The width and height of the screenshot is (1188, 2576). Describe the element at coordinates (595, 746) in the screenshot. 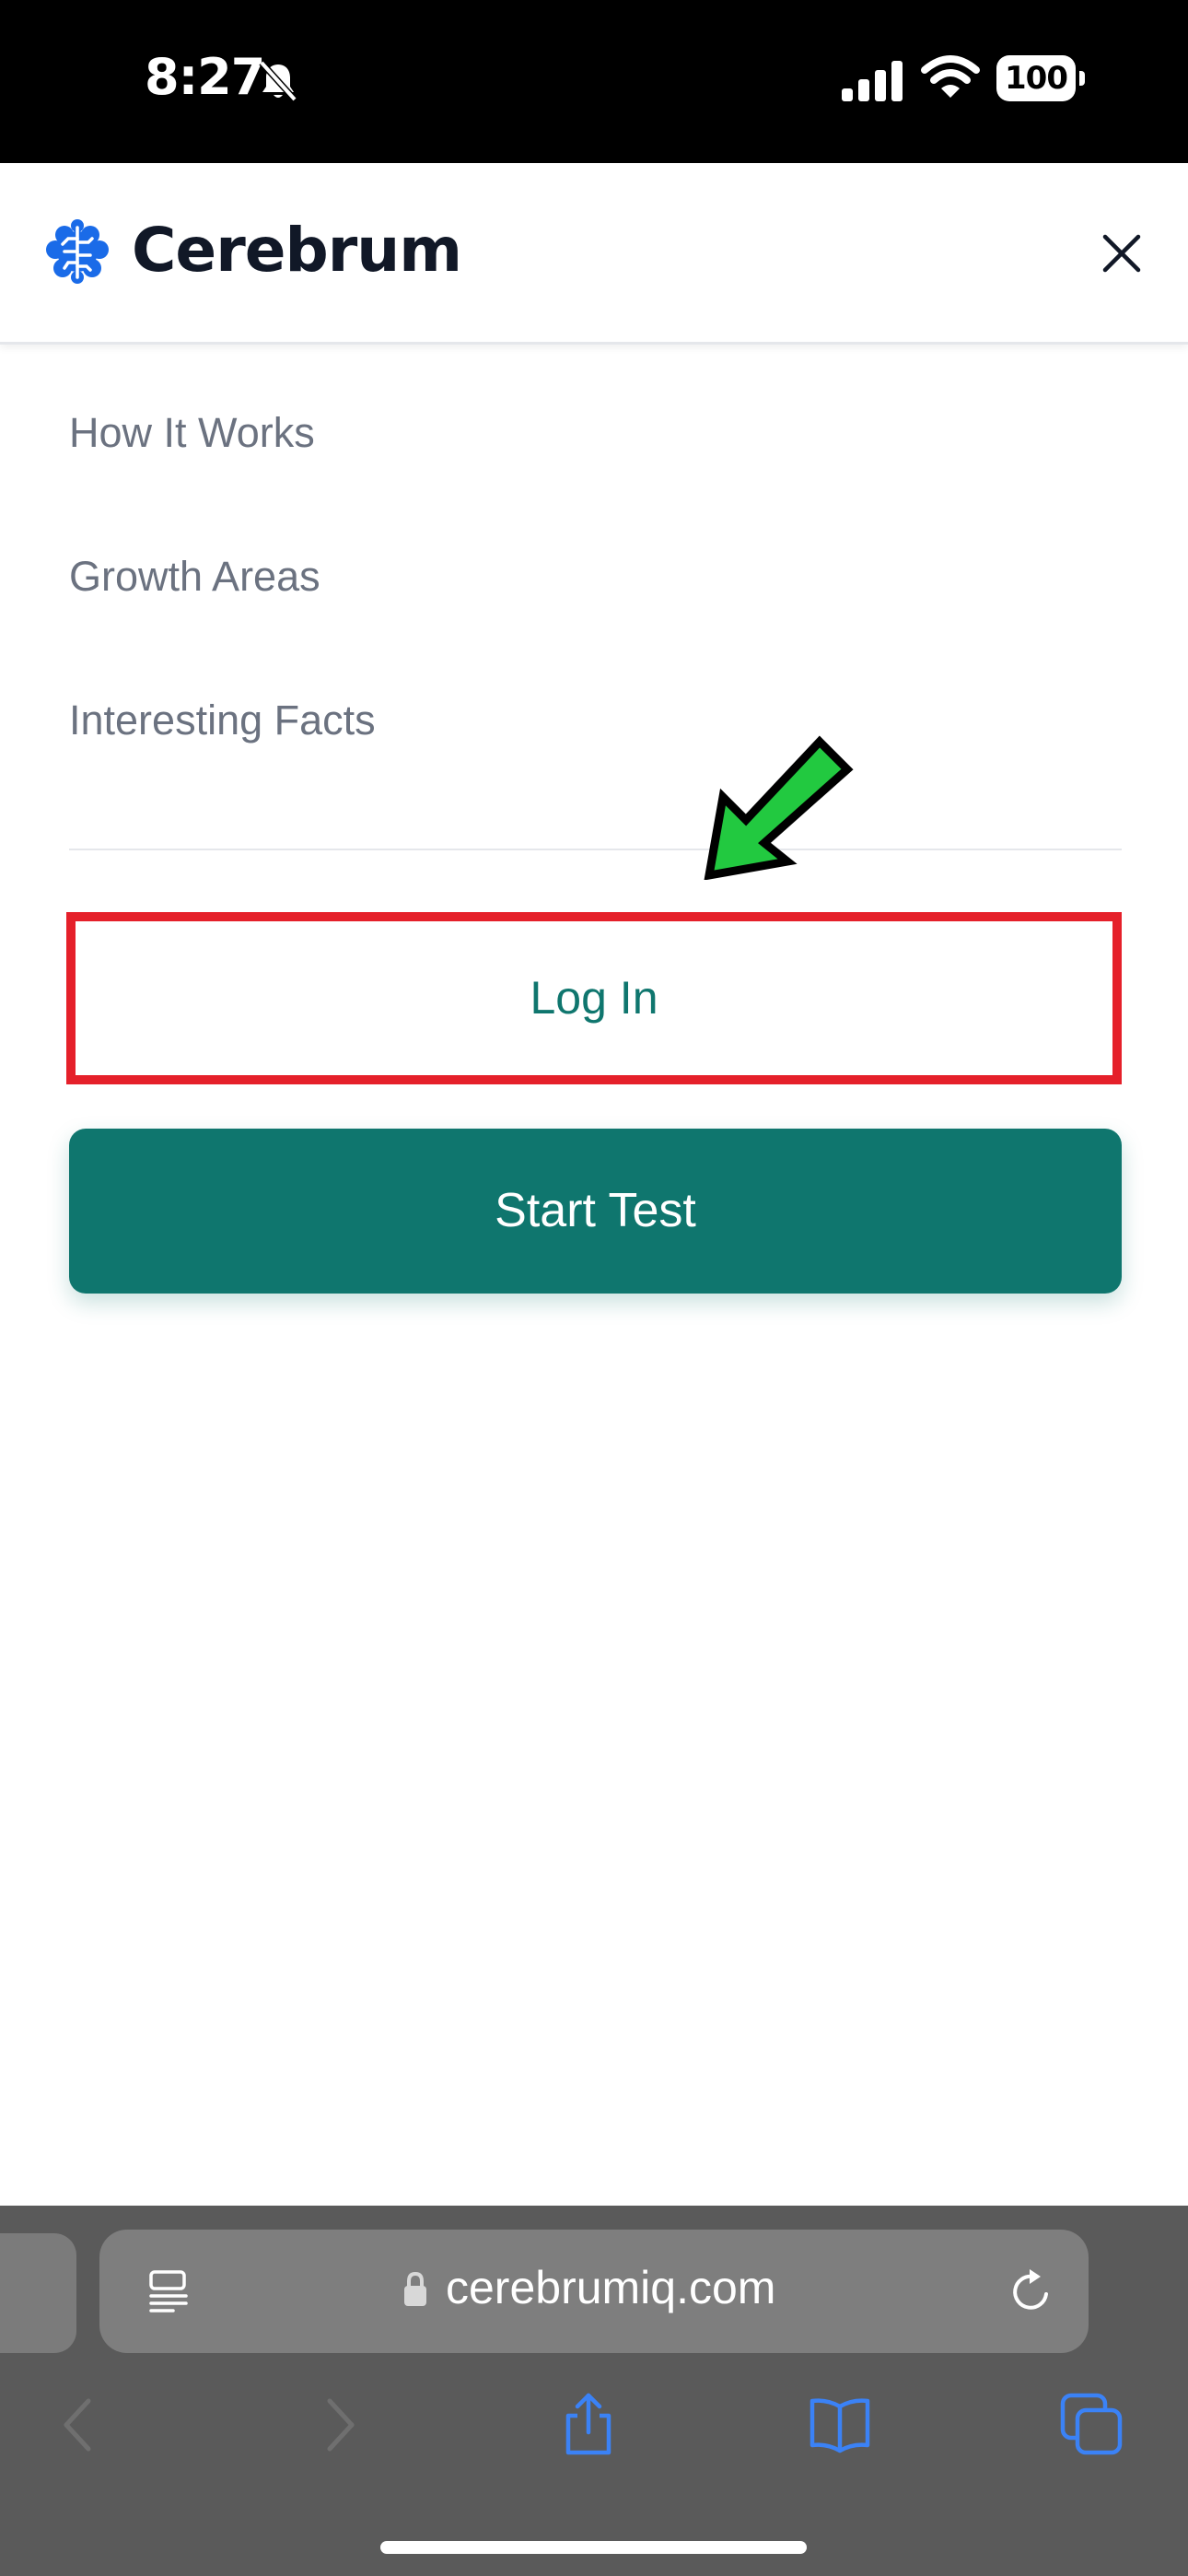

I see `menu-item-interesting-facts: Interesting Facts` at that location.